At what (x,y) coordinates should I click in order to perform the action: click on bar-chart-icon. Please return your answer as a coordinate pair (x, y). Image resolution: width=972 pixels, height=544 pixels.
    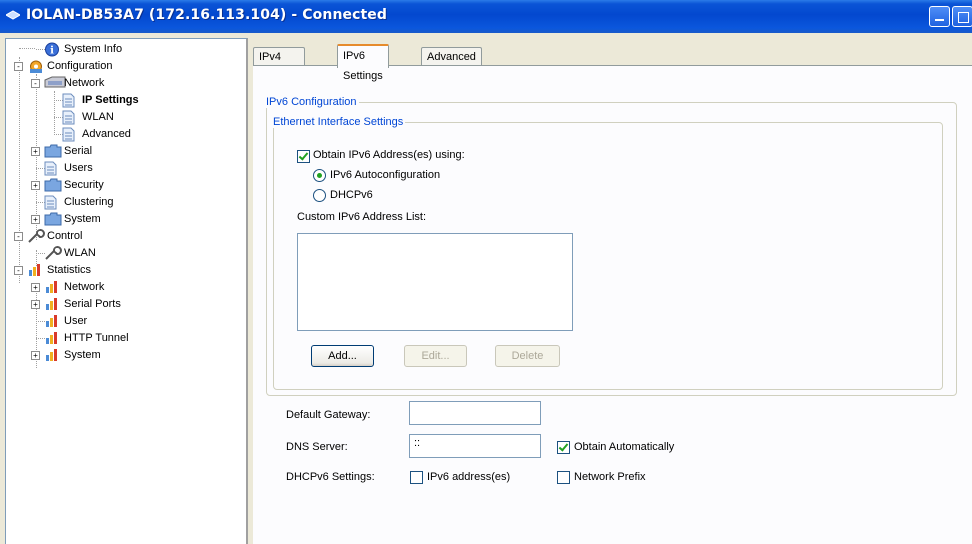
    Looking at the image, I should click on (52, 358).